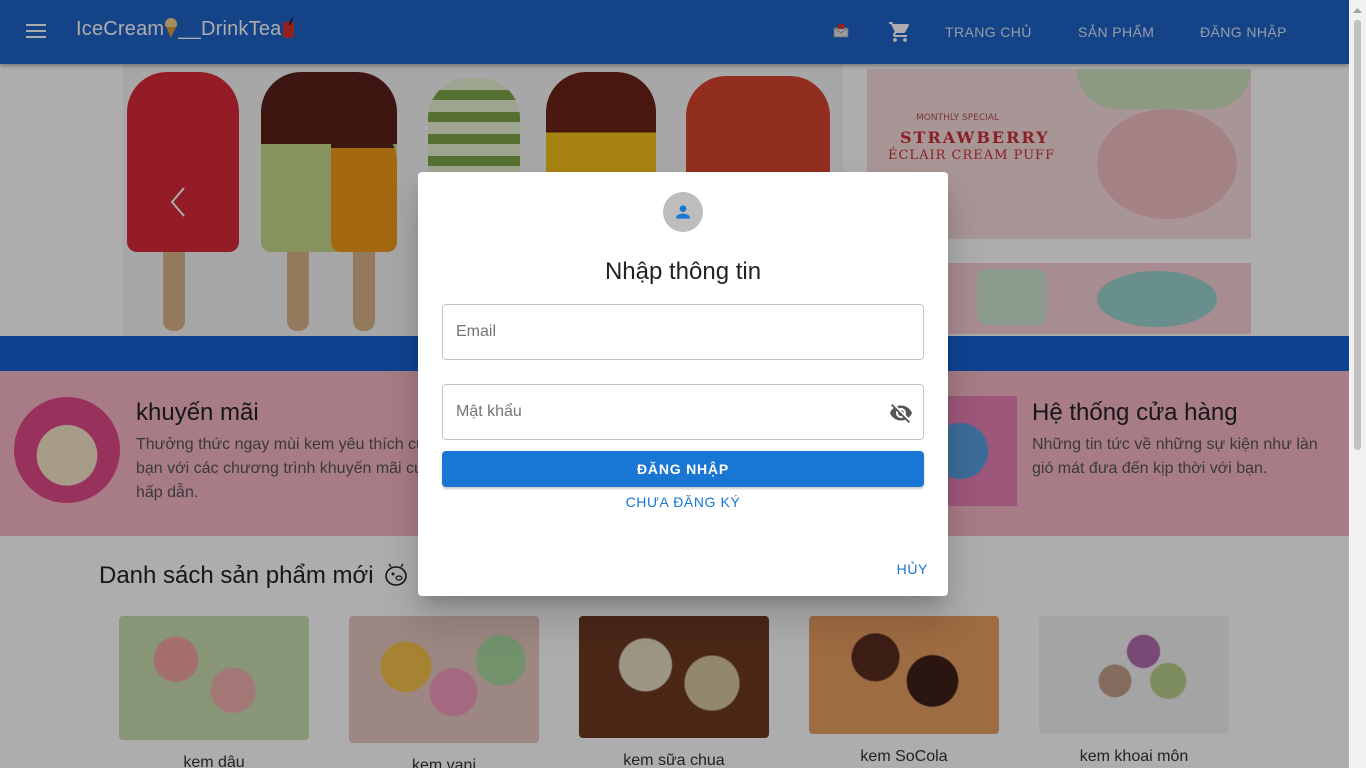  Describe the element at coordinates (1357, 235) in the screenshot. I see `scrollbar-thumb` at that location.